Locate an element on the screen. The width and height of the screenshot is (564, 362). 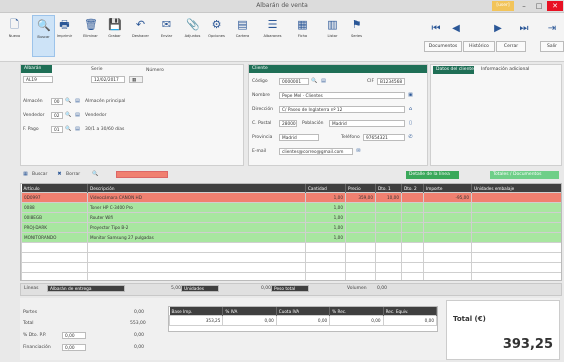
vendedor-open-icon: ▤ is located at coordinates (77, 115).